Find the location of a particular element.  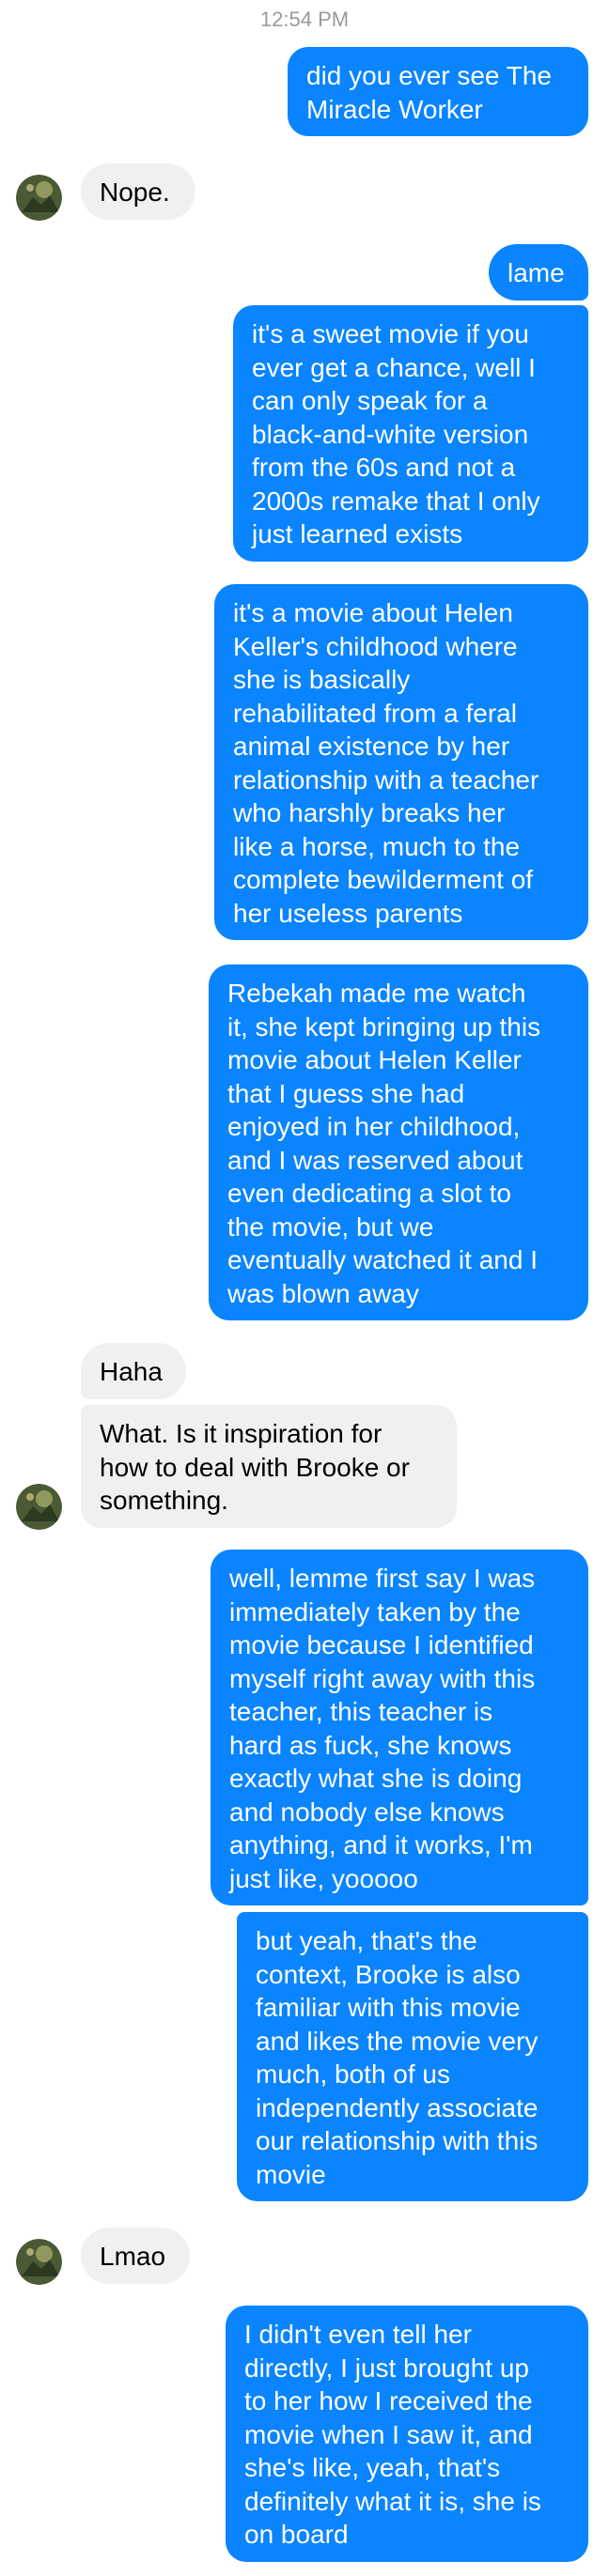

timestamp: 12:54 PM is located at coordinates (304, 19).